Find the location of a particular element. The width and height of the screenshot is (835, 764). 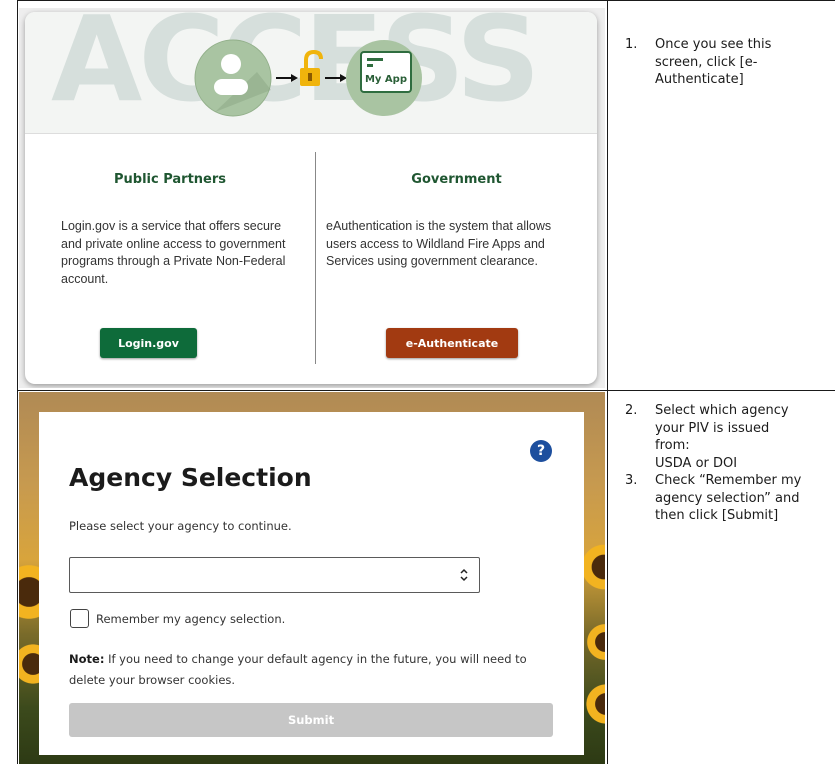

table-row-divider is located at coordinates (426, 390).